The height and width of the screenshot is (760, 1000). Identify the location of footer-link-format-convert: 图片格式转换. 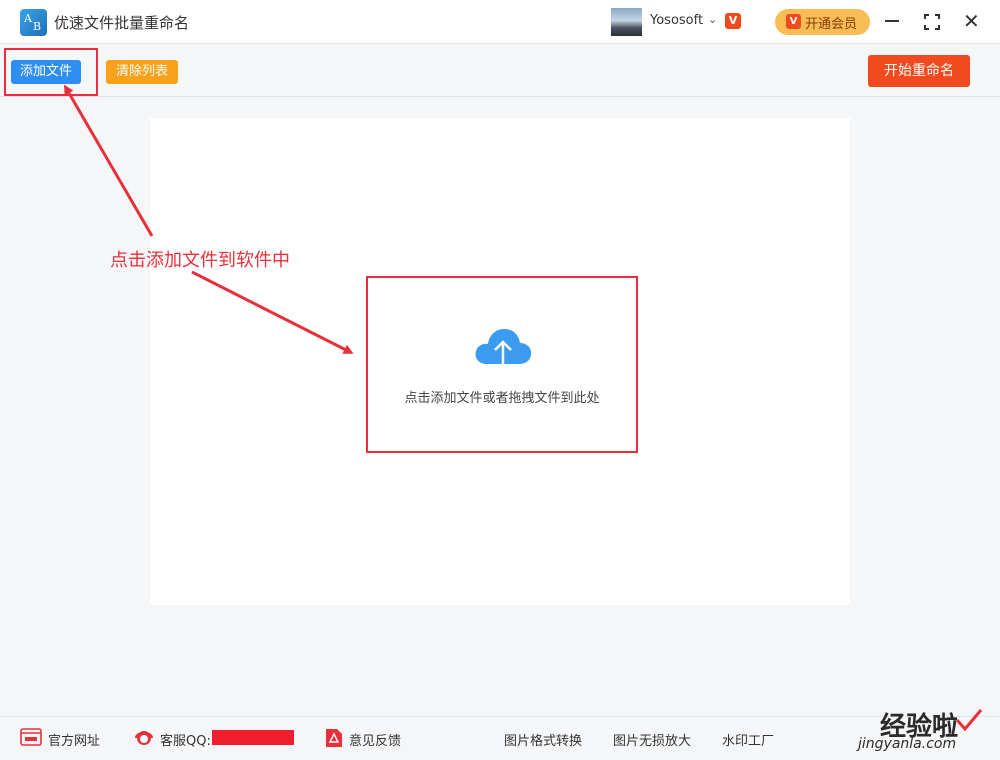
(543, 739).